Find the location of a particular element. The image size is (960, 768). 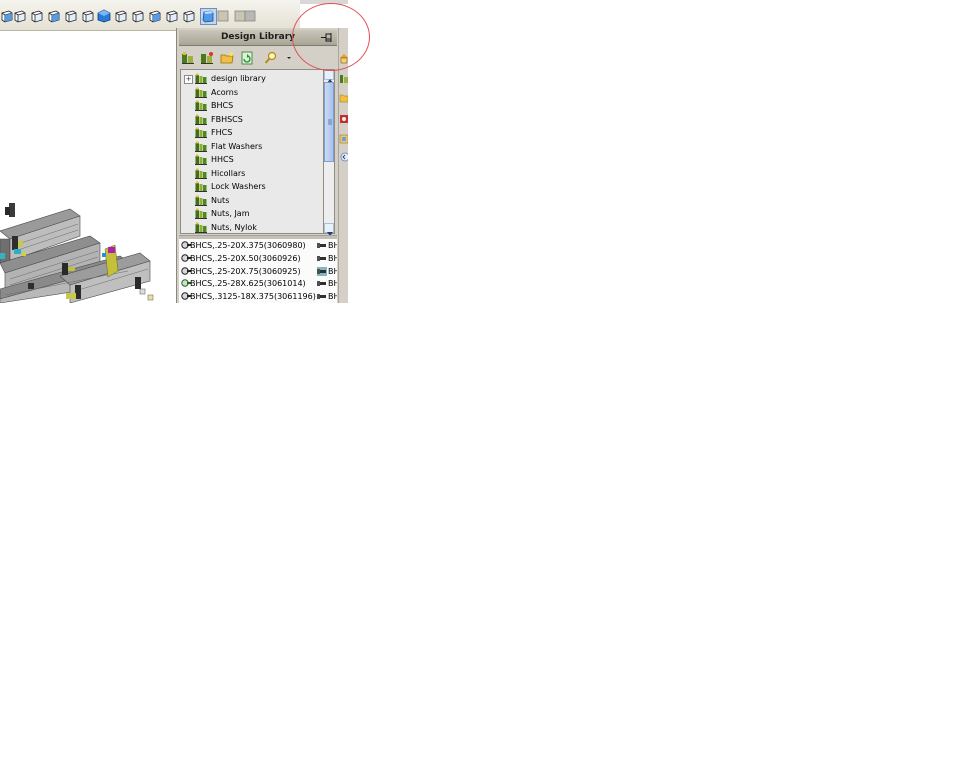

file-explorer-icon is located at coordinates (343, 96).